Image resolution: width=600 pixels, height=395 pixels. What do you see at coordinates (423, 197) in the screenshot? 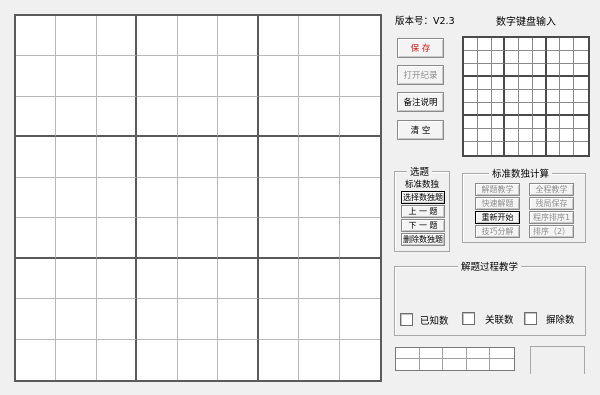
I see `choose-puzzle-button: 选择数独题` at bounding box center [423, 197].